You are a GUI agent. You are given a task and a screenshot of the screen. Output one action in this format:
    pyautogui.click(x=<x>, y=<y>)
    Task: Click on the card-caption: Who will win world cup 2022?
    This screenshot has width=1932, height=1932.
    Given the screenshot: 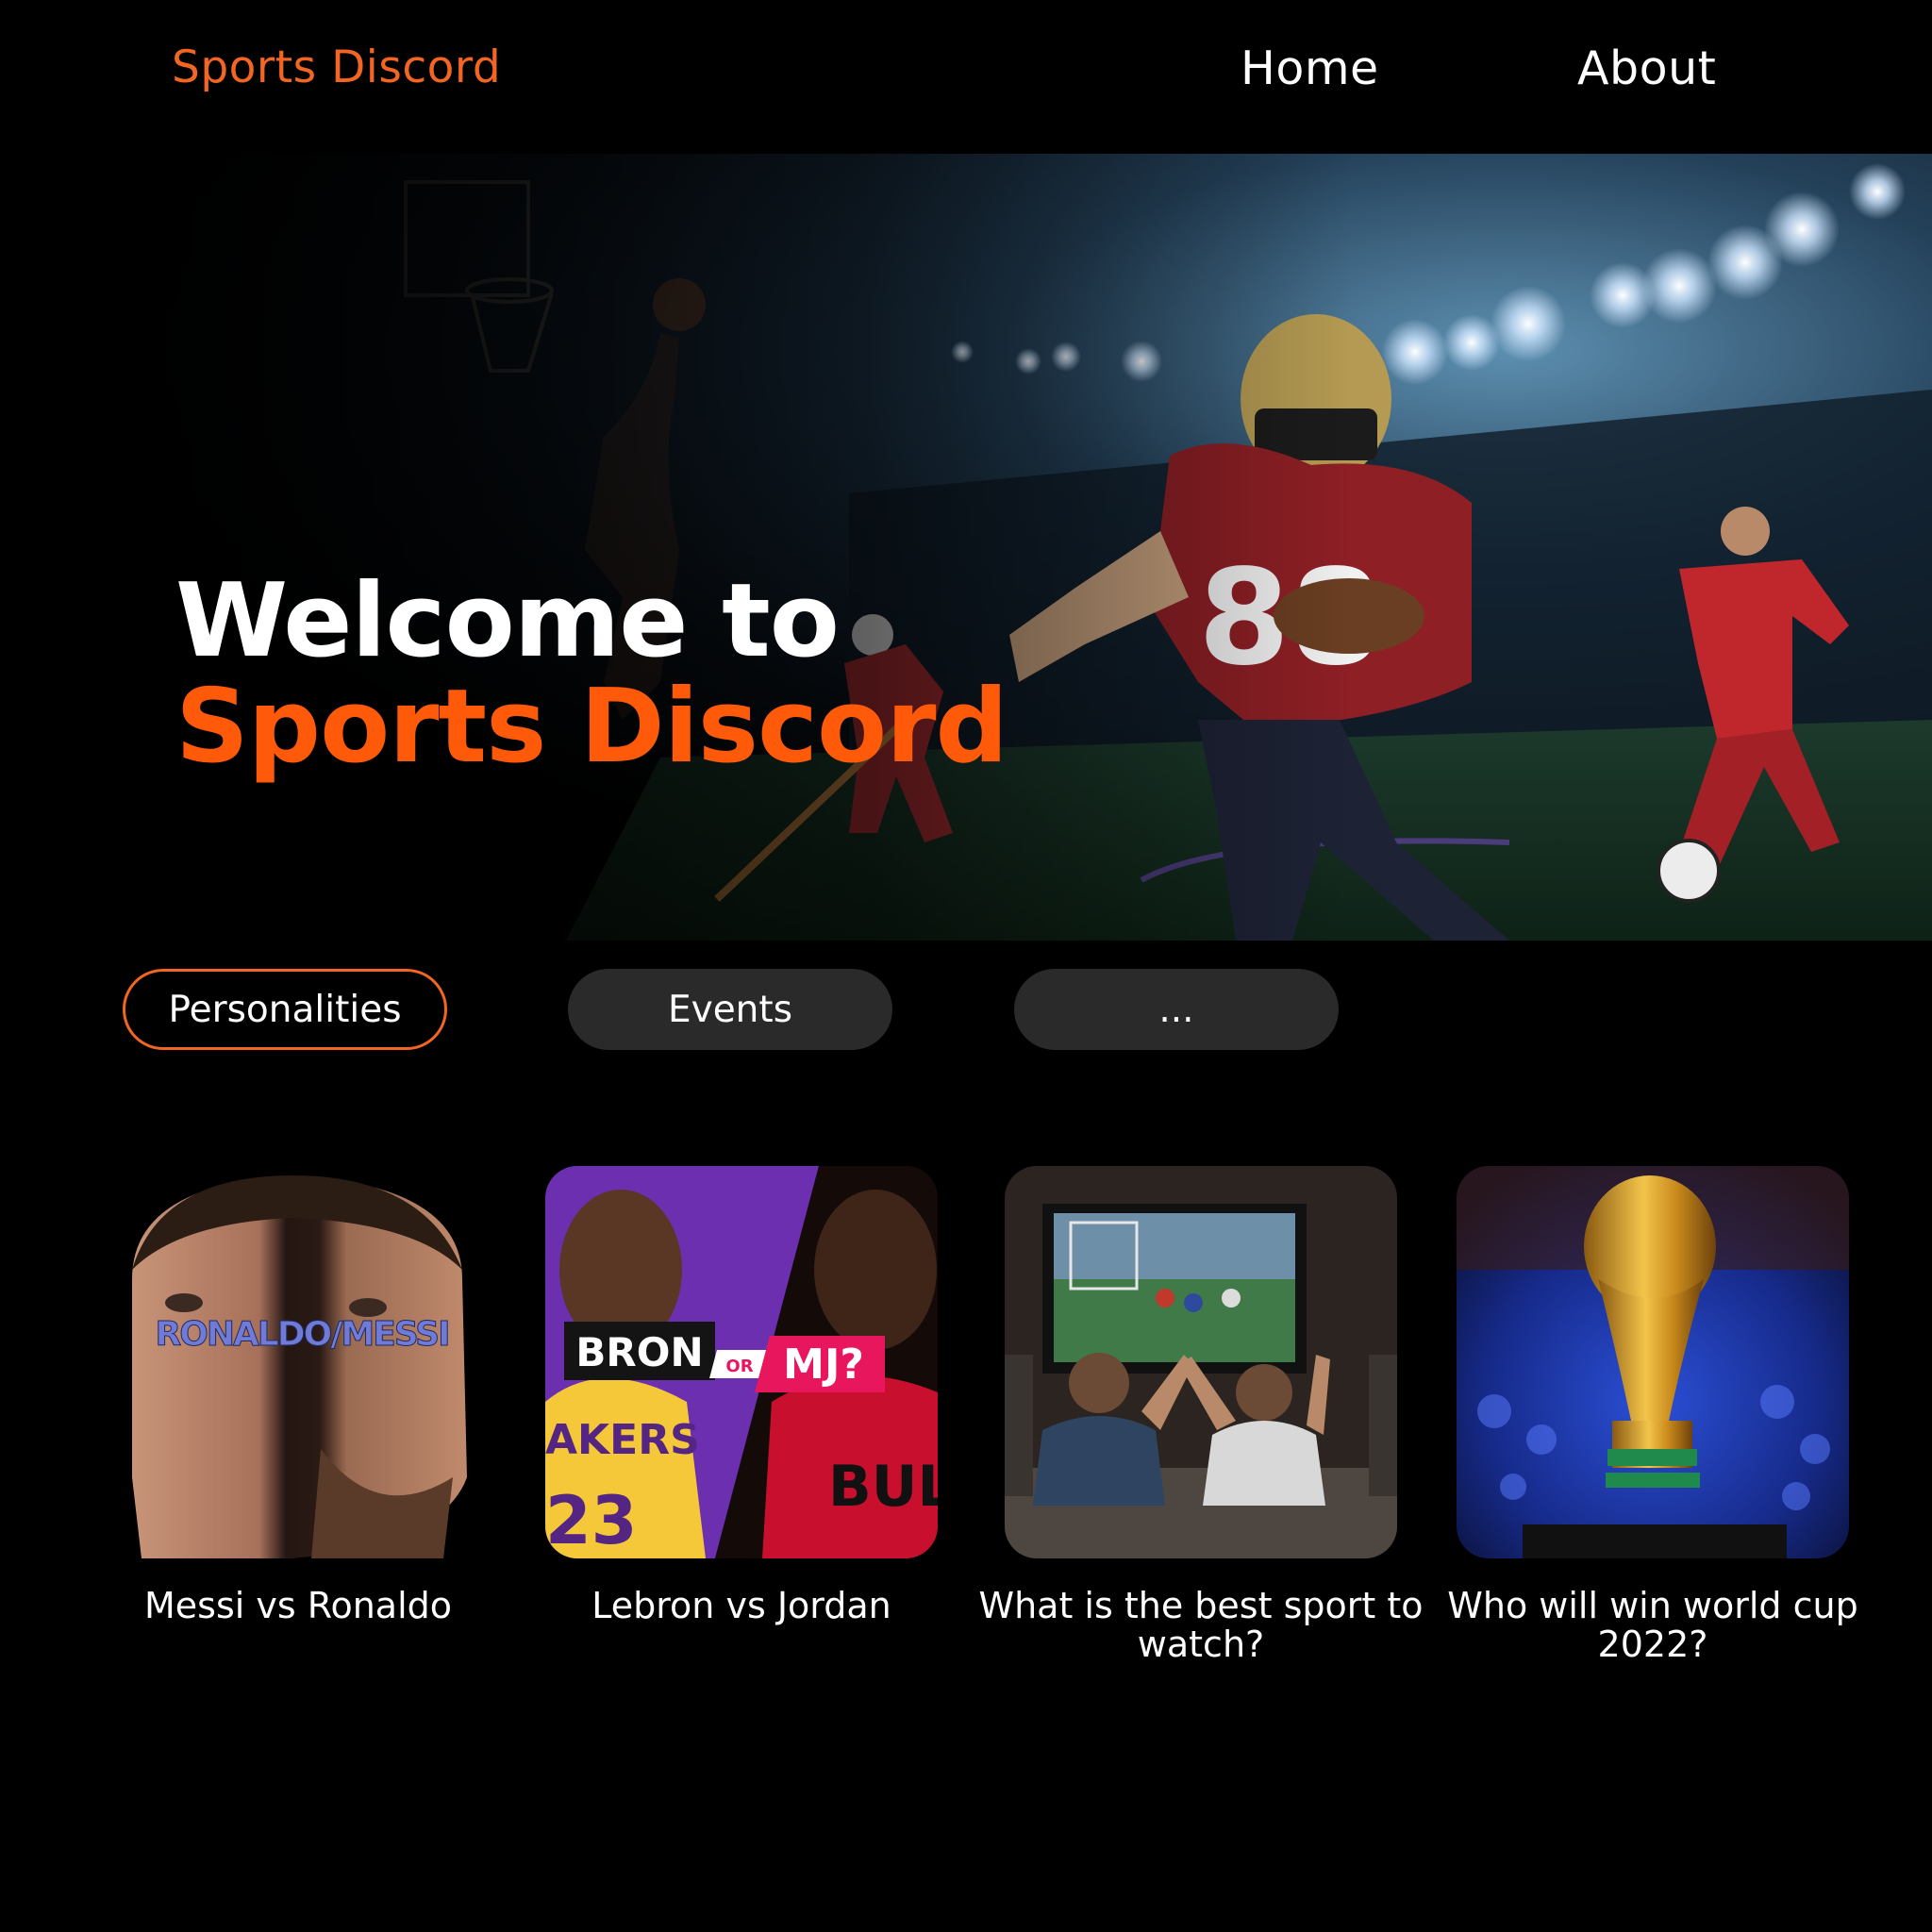 What is the action you would take?
    pyautogui.click(x=1652, y=1625)
    